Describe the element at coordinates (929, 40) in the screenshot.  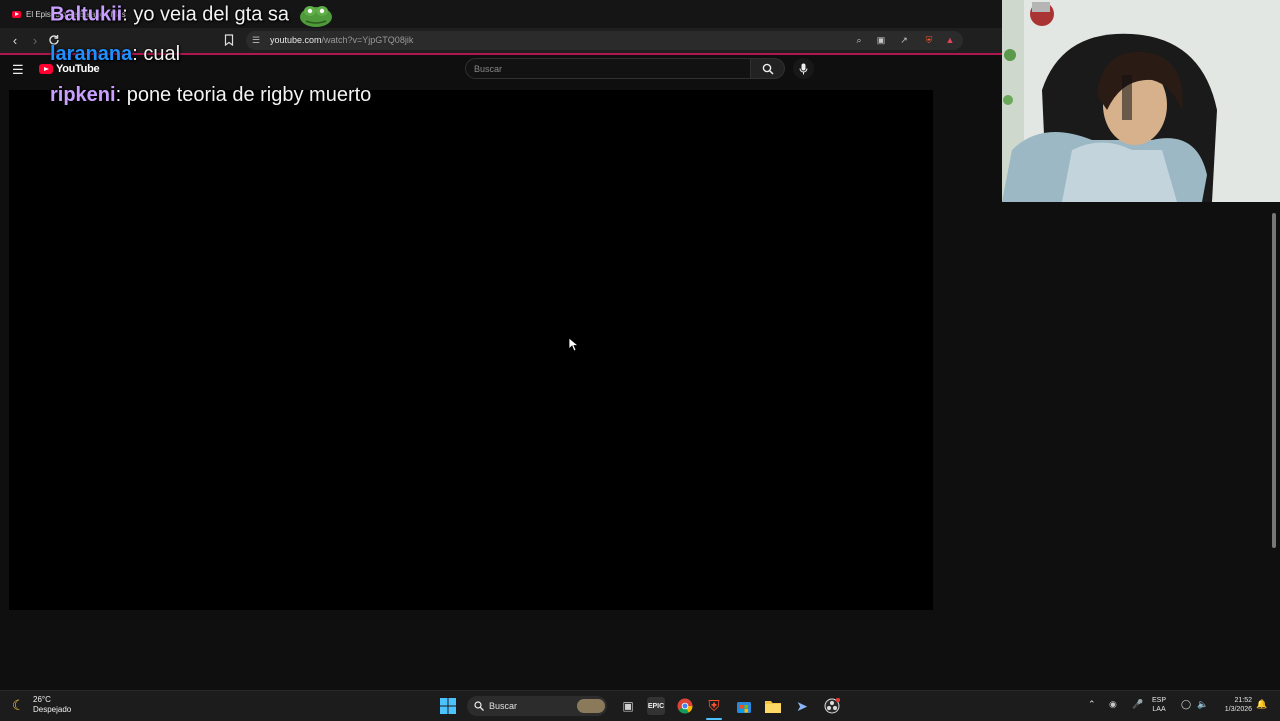
I see `brave-shields-icon: ⛨` at that location.